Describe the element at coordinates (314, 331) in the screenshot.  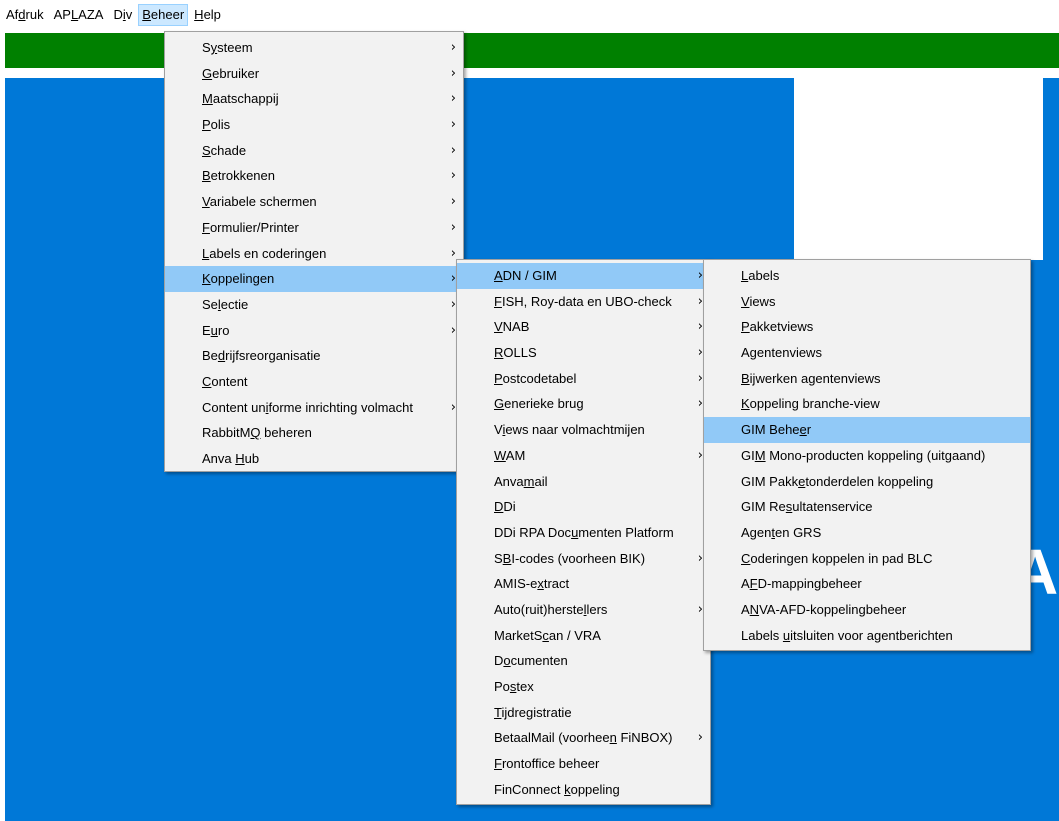
I see `menu-item-euro: Euro ›` at that location.